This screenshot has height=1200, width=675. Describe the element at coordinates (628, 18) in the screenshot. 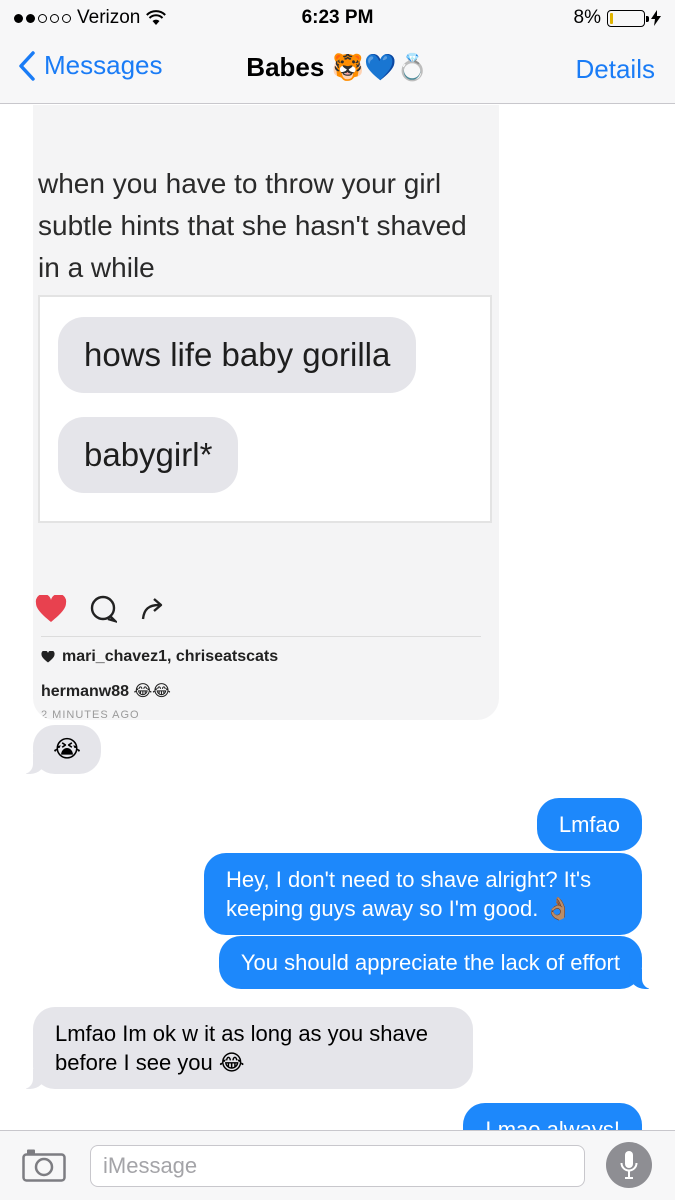

I see `battery-icon` at that location.